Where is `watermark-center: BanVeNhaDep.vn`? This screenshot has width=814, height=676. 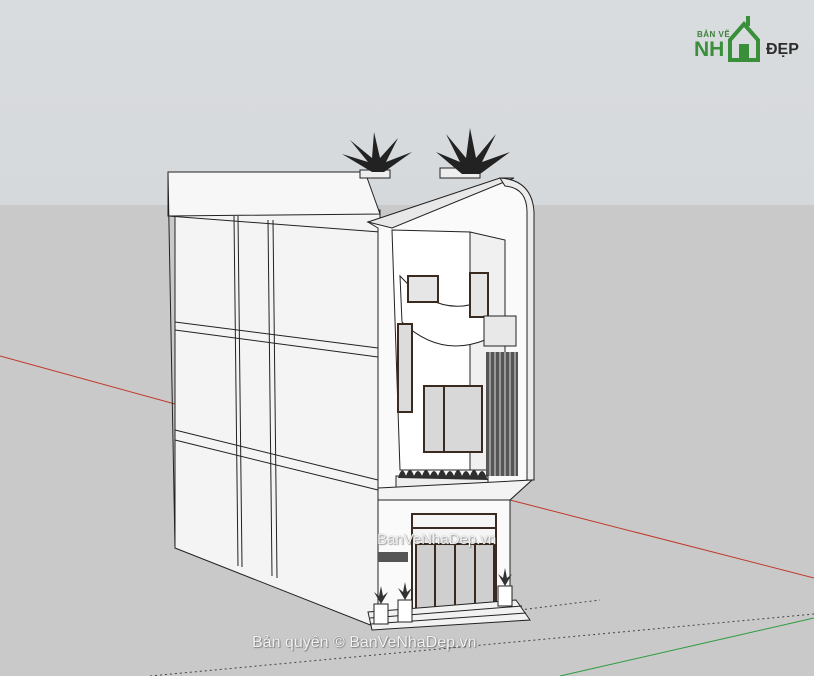
watermark-center: BanVeNhaDep.vn is located at coordinates (437, 539).